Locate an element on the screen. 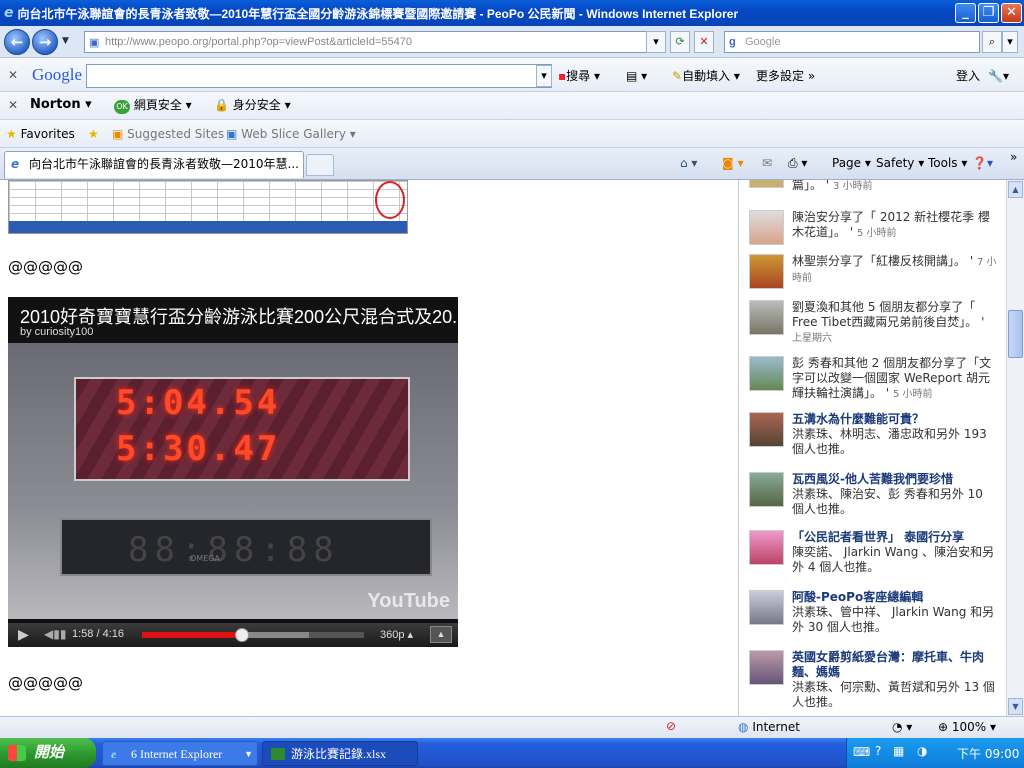 The width and height of the screenshot is (1024, 768). favorites-button: ★ Favorites is located at coordinates (40, 134).